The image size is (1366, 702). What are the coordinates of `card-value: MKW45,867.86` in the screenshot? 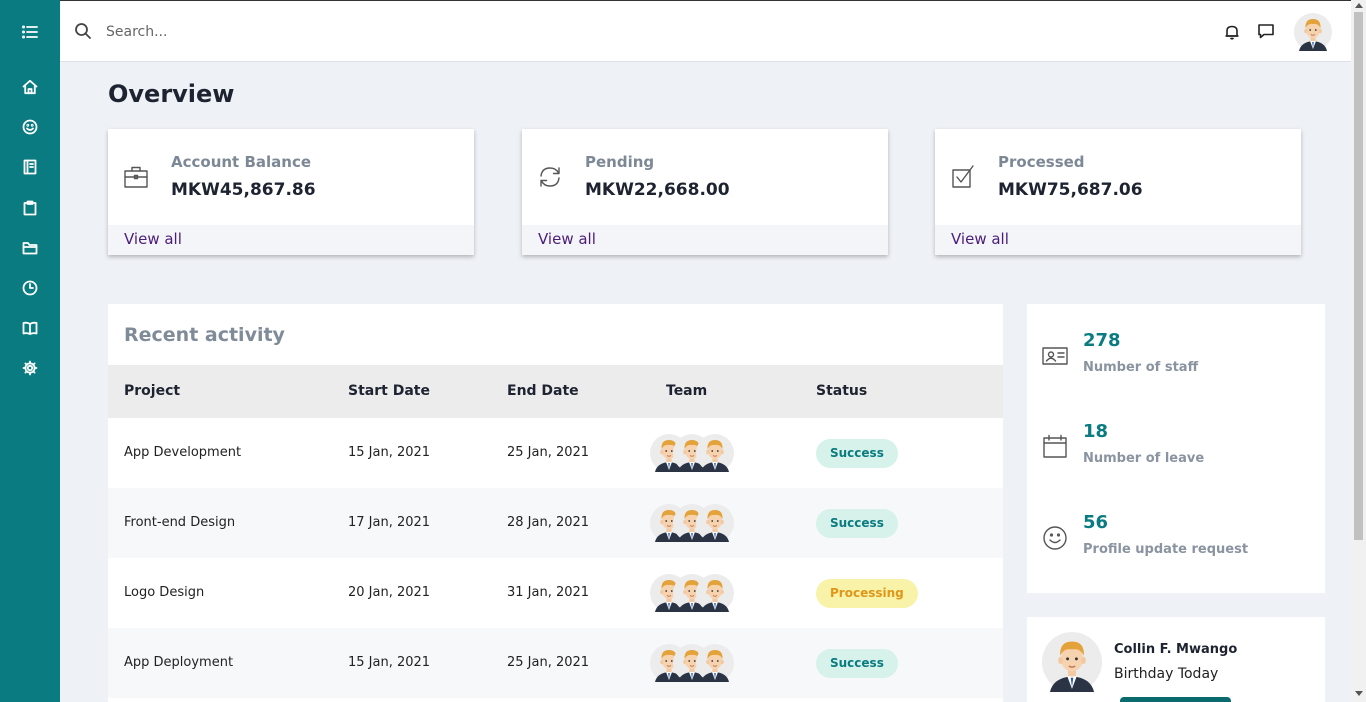 It's located at (243, 190).